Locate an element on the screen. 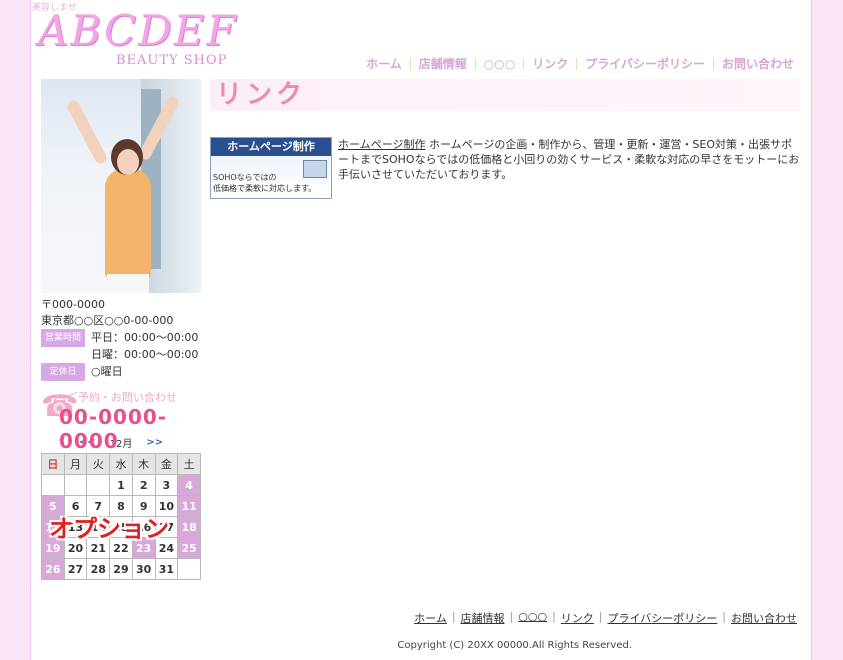 Image resolution: width=843 pixels, height=660 pixels. weekday-cell: 日 is located at coordinates (53, 464).